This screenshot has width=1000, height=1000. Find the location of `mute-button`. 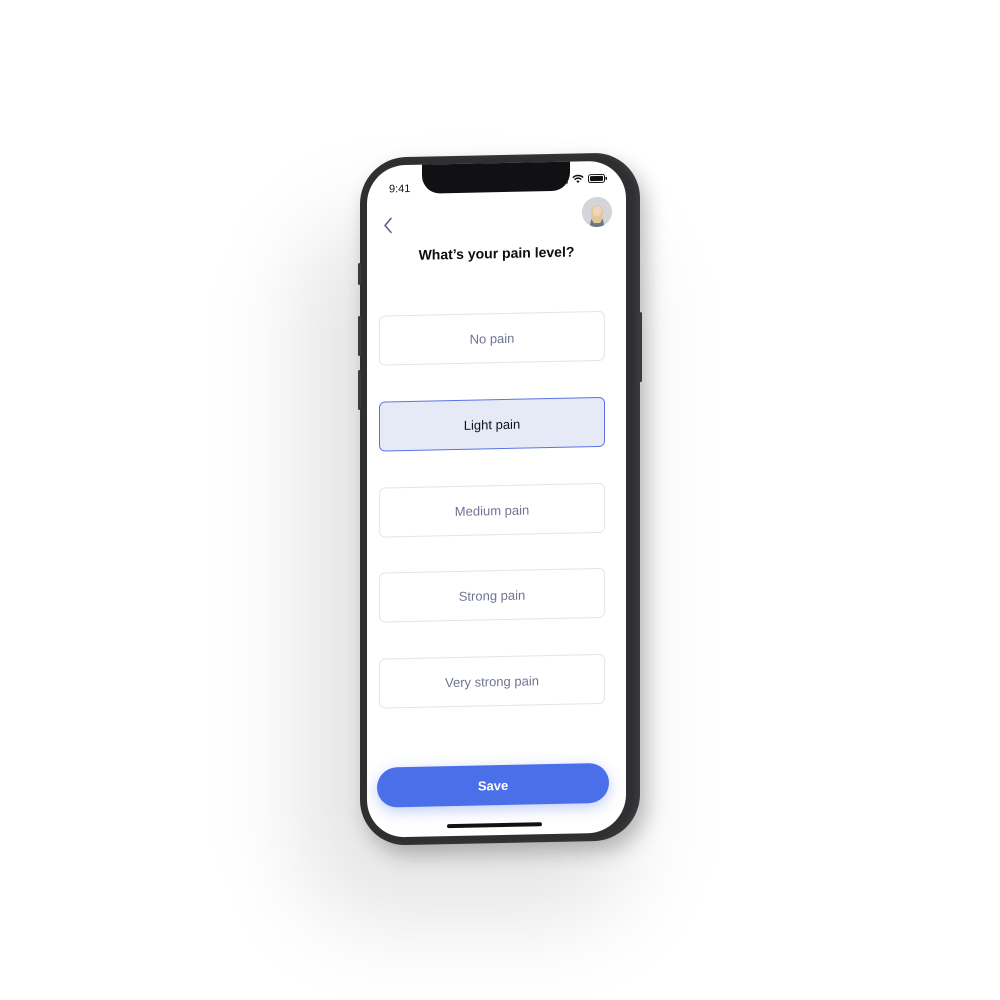

mute-button is located at coordinates (359, 390).